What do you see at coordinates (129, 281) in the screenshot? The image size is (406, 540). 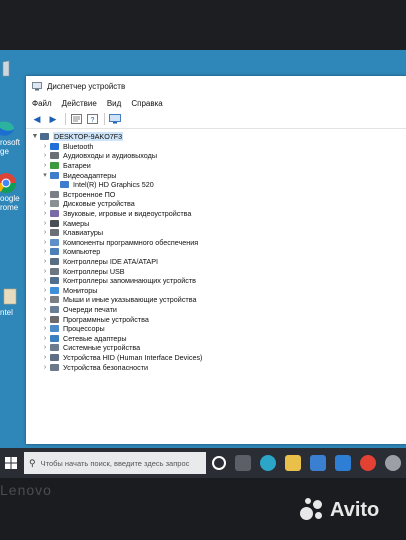 I see `tree-category-label: Контроллеры запоминающих устройств` at bounding box center [129, 281].